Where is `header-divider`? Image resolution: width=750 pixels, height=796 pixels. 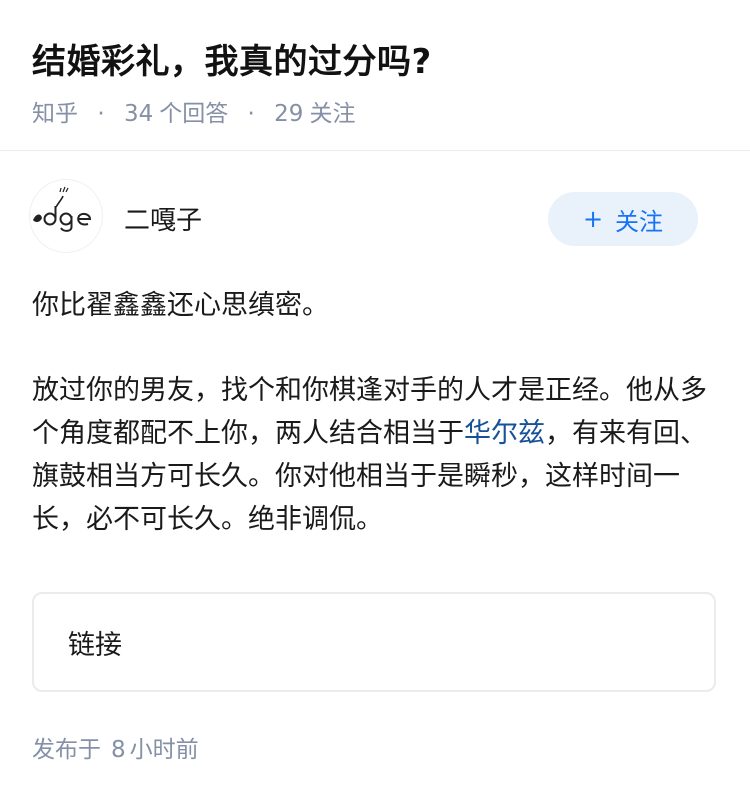 header-divider is located at coordinates (375, 150).